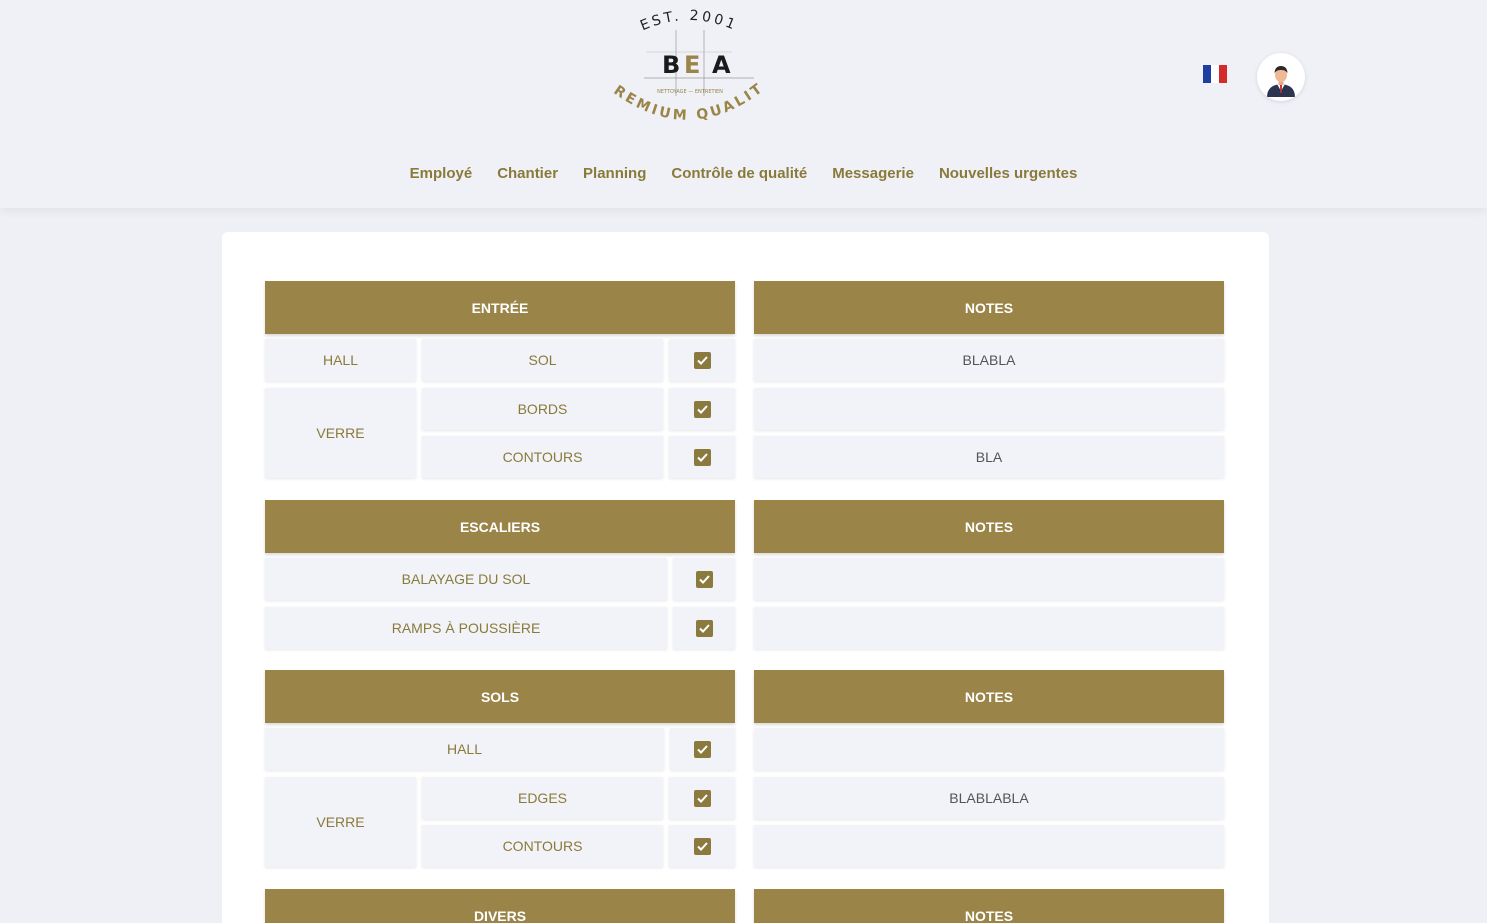  Describe the element at coordinates (466, 579) in the screenshot. I see `task-balayage-du-sol: BALAYAGE DU SOL` at that location.